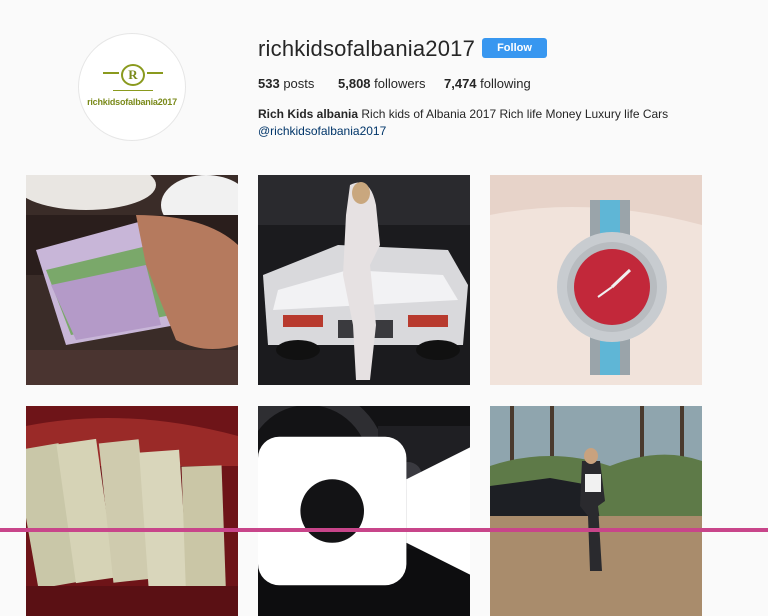 The height and width of the screenshot is (616, 768). I want to click on post-image-woman-forest-car, so click(596, 511).